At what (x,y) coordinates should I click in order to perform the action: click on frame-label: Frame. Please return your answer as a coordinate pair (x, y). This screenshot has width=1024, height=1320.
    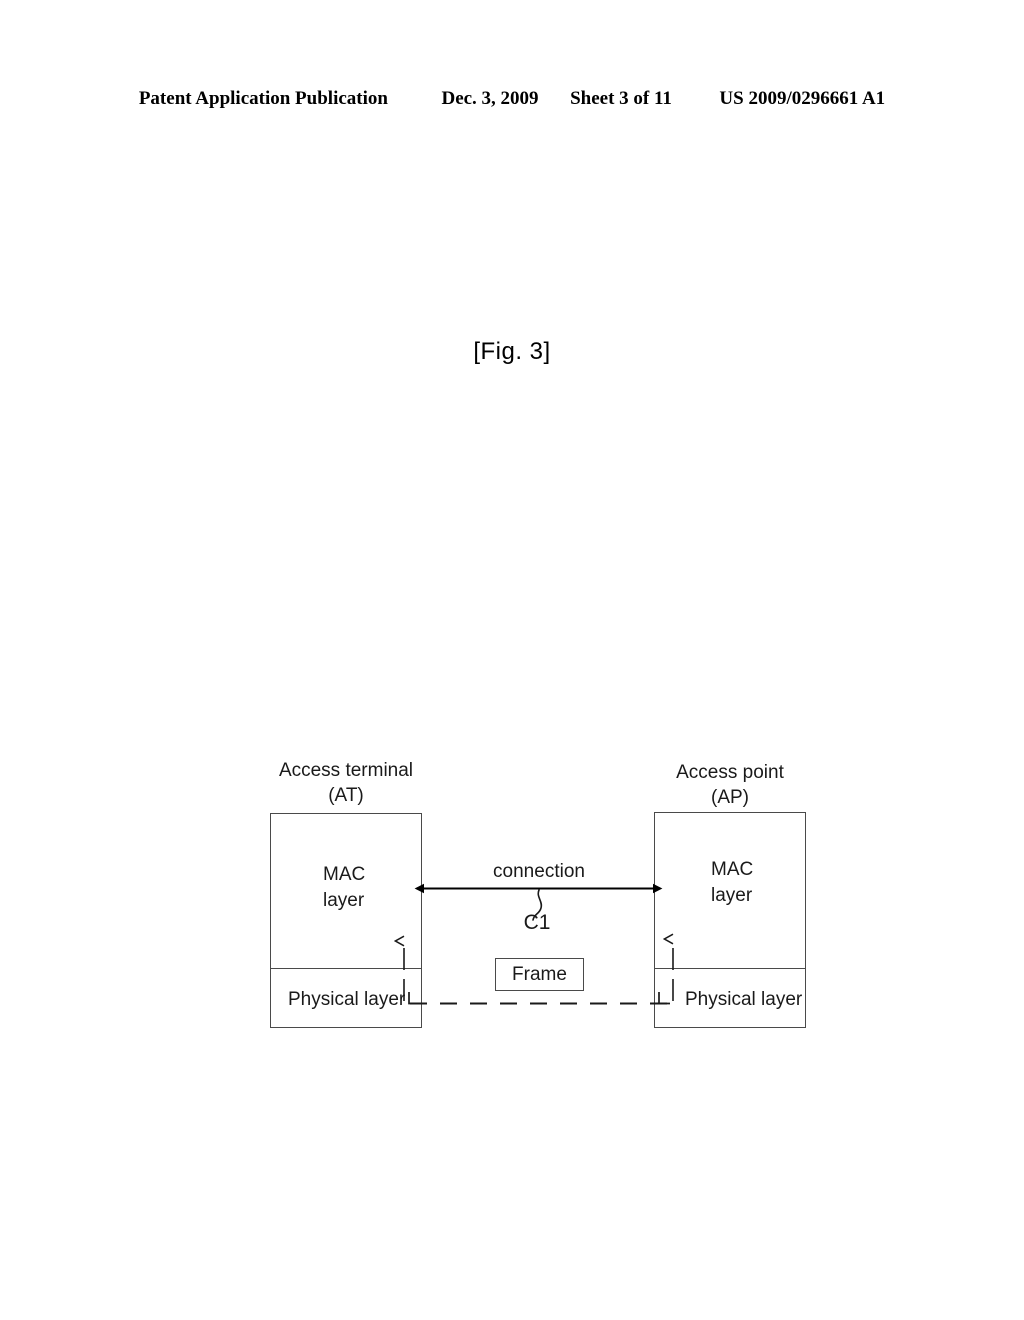
    Looking at the image, I should click on (539, 974).